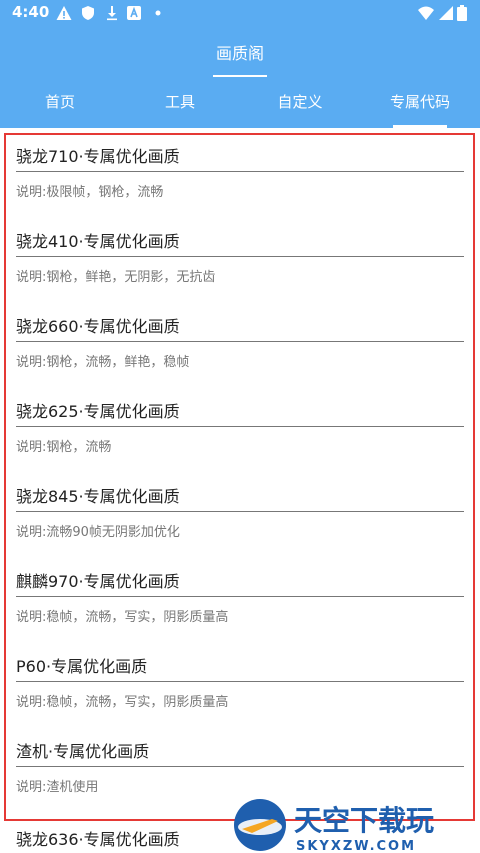 Image resolution: width=480 pixels, height=853 pixels. Describe the element at coordinates (103, 362) in the screenshot. I see `item-description: 说明:钢枪，流畅，鲜艳，稳帧` at that location.